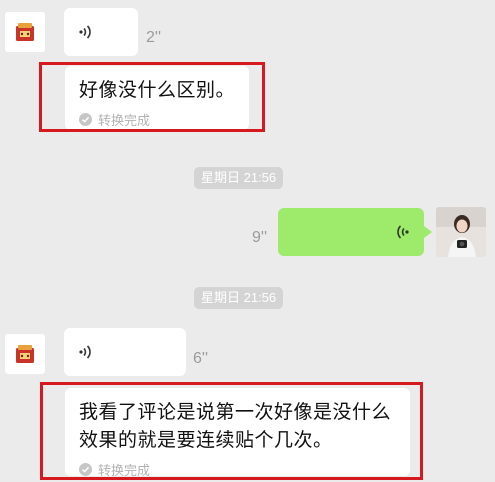 Image resolution: width=495 pixels, height=482 pixels. I want to click on photo-avatar, so click(461, 232).